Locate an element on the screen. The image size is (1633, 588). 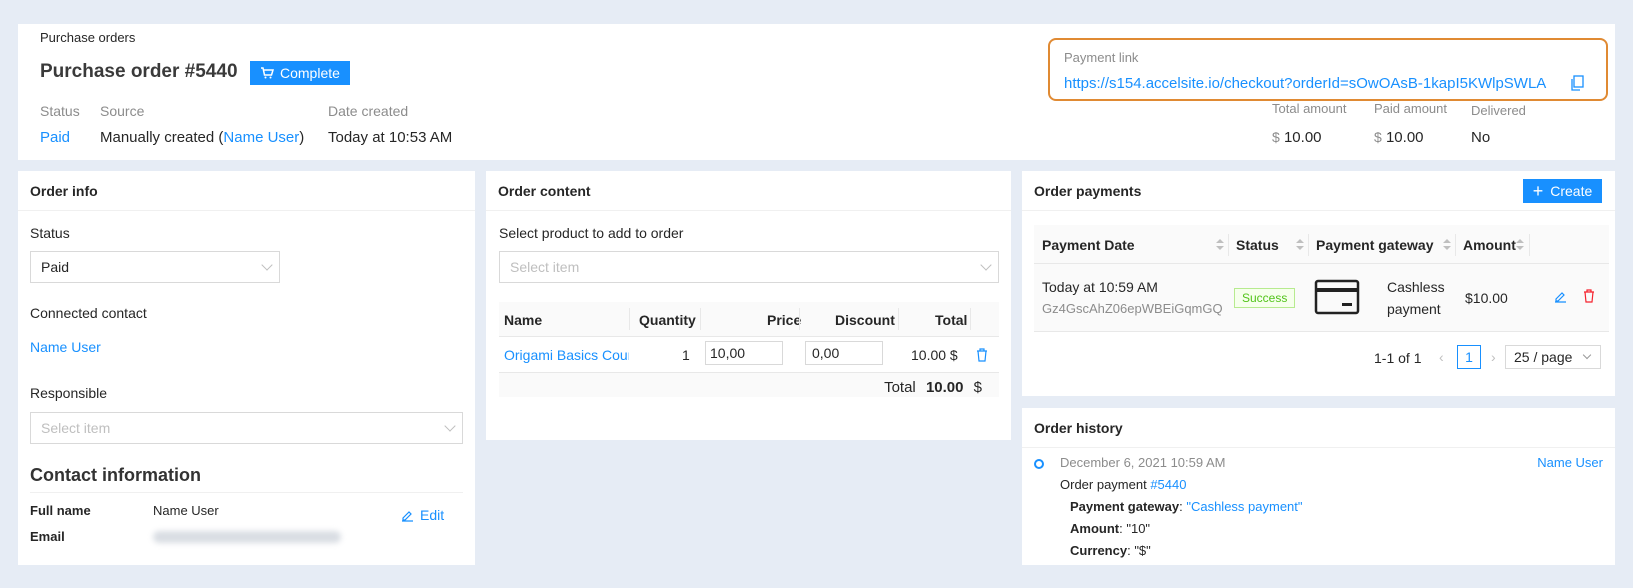
delivered-value: No is located at coordinates (1481, 137).